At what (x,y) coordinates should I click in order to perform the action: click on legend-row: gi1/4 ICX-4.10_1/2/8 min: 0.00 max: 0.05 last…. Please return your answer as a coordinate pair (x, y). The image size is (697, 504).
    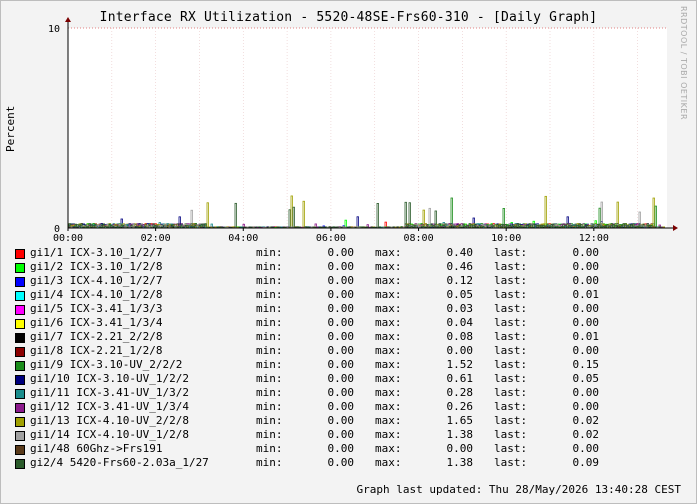
    Looking at the image, I should click on (348, 295).